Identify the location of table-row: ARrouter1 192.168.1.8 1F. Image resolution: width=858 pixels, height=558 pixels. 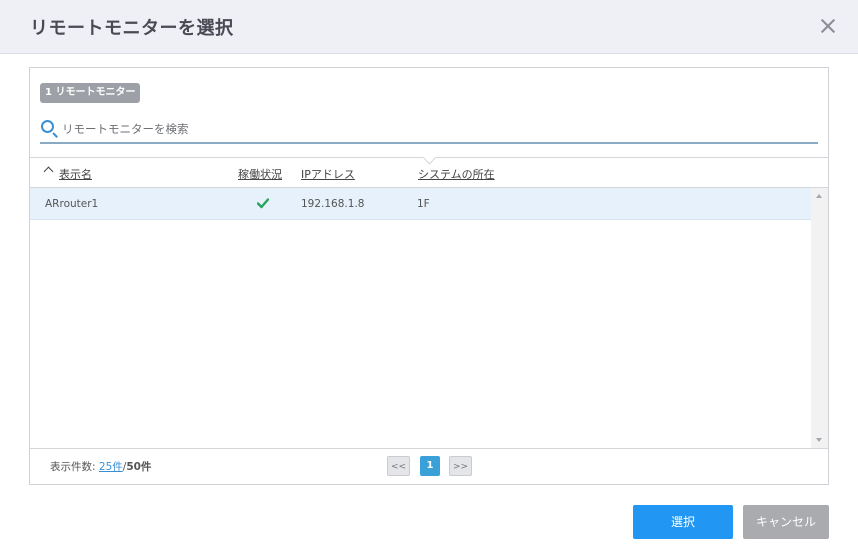
(420, 204).